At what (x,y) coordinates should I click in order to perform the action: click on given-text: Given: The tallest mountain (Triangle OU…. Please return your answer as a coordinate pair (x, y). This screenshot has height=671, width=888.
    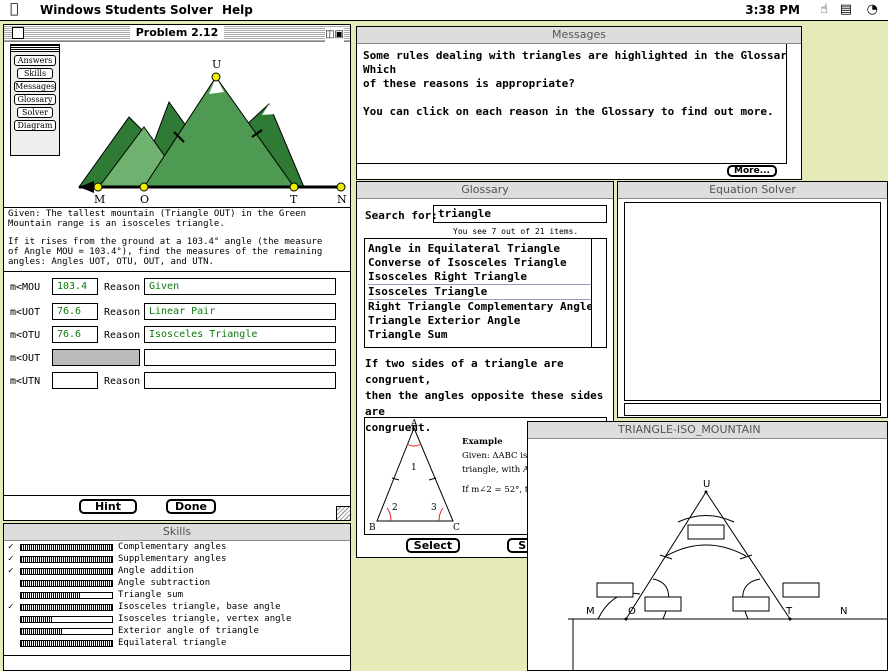
    Looking at the image, I should click on (157, 214).